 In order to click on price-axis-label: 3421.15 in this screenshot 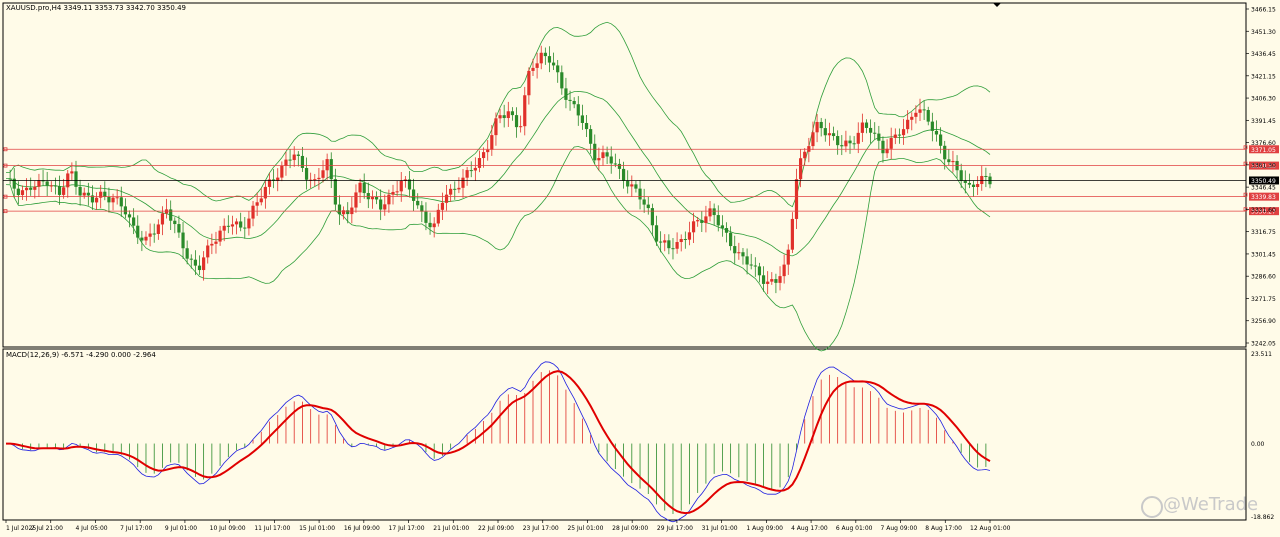, I will do `click(1263, 76)`.